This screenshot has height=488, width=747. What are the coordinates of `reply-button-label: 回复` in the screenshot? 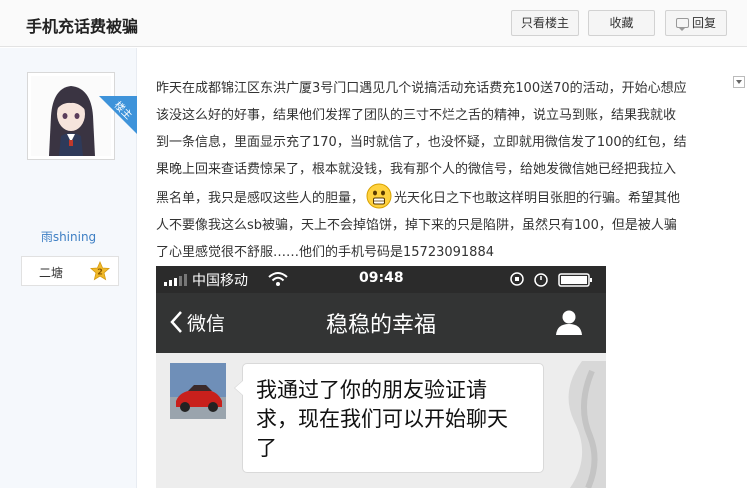 It's located at (703, 23).